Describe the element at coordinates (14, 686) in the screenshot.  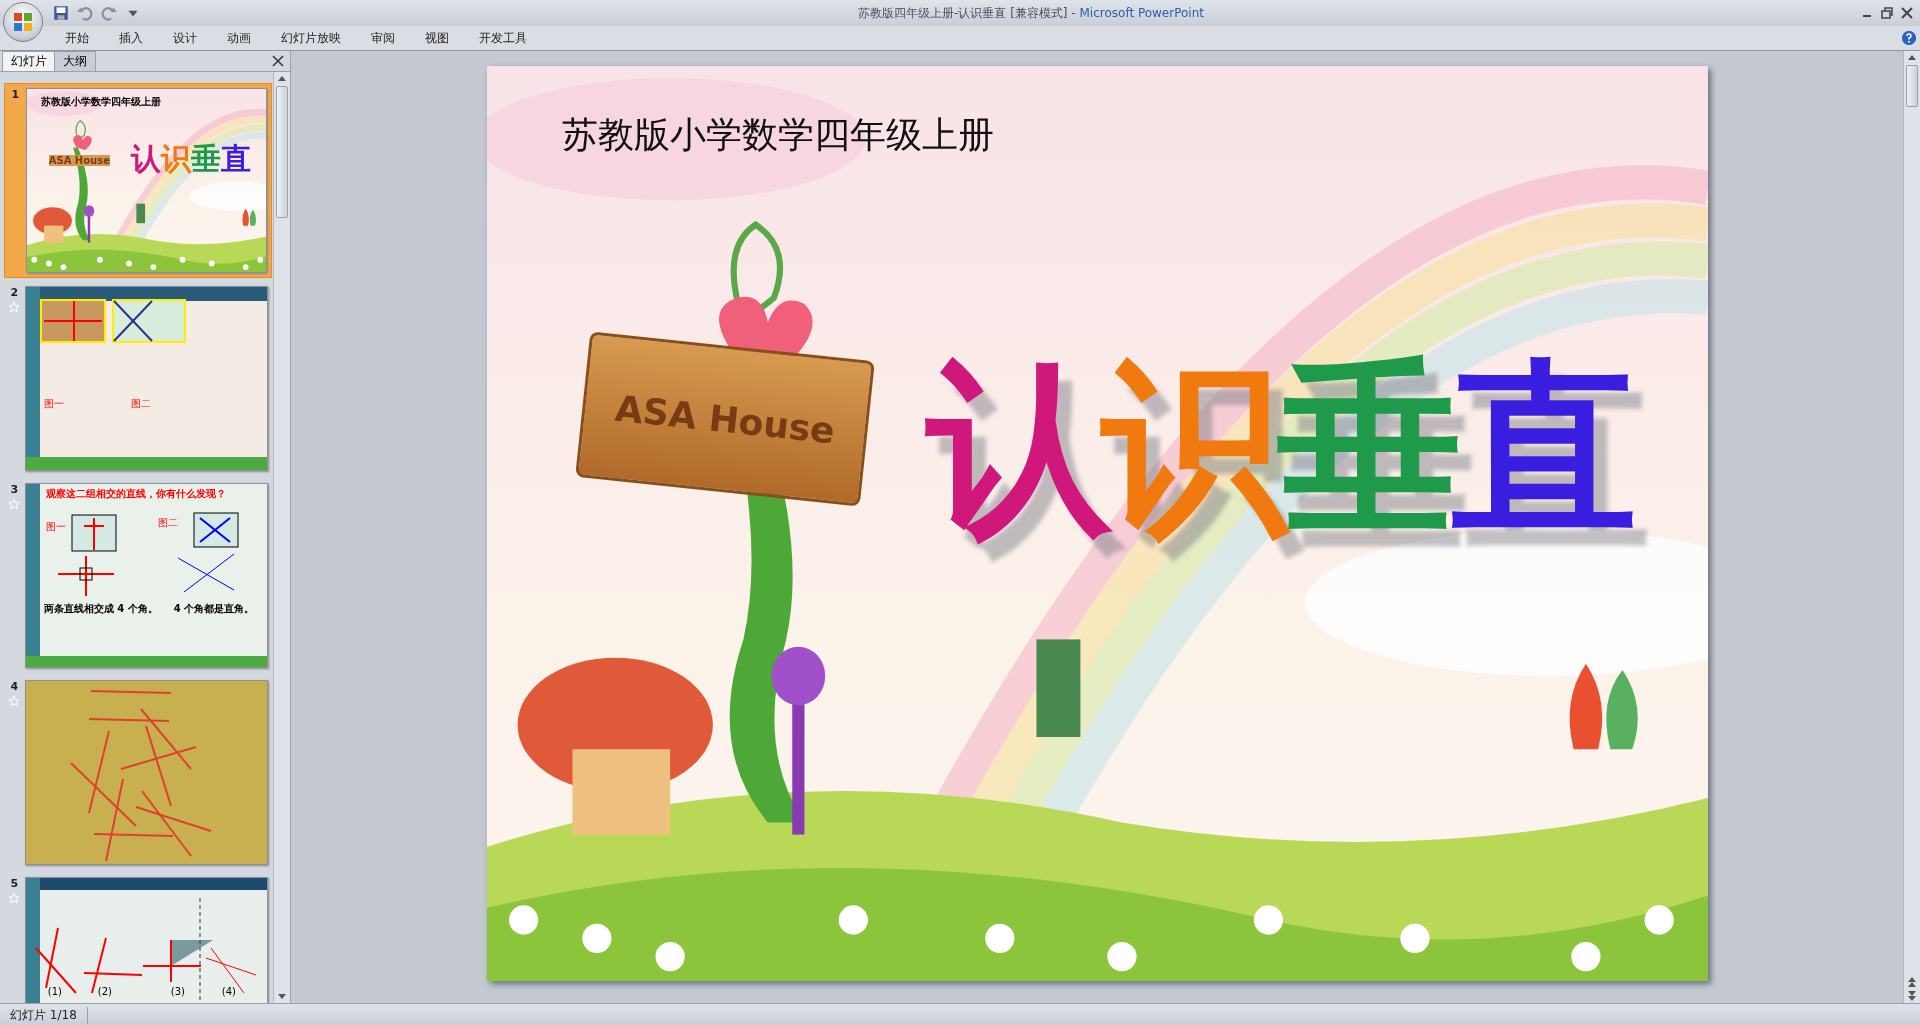
I see `slide-number: 4` at that location.